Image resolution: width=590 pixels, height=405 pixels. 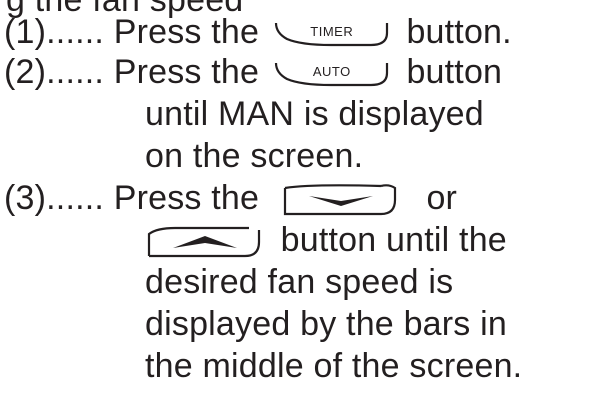 I want to click on step-2-continuation-text-1: until MAN is displayed, so click(x=314, y=114).